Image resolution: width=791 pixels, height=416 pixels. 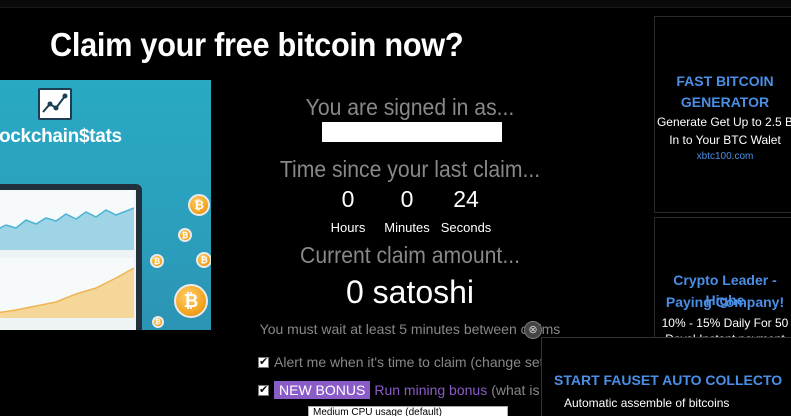 I want to click on ad1-title-line1: FAST BITCOIN, so click(x=725, y=81).